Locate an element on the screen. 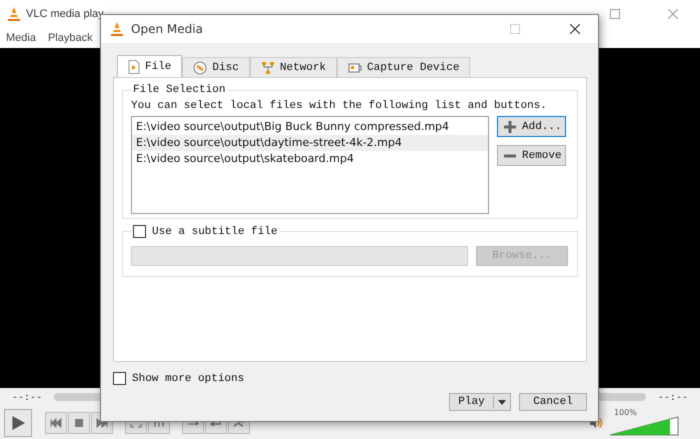  file-list-item: E:\video source\output\daytime-street-4k-2.mp4 is located at coordinates (310, 143).